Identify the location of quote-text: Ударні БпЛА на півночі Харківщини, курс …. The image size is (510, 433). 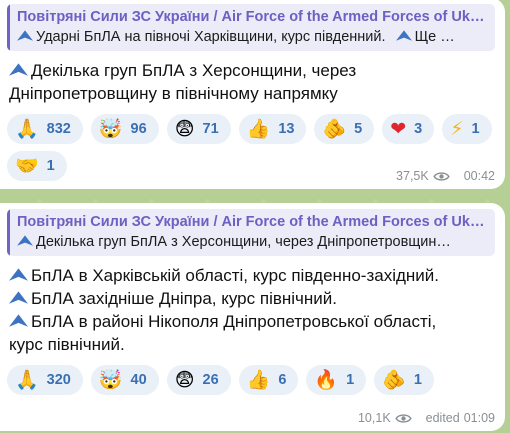
(252, 37).